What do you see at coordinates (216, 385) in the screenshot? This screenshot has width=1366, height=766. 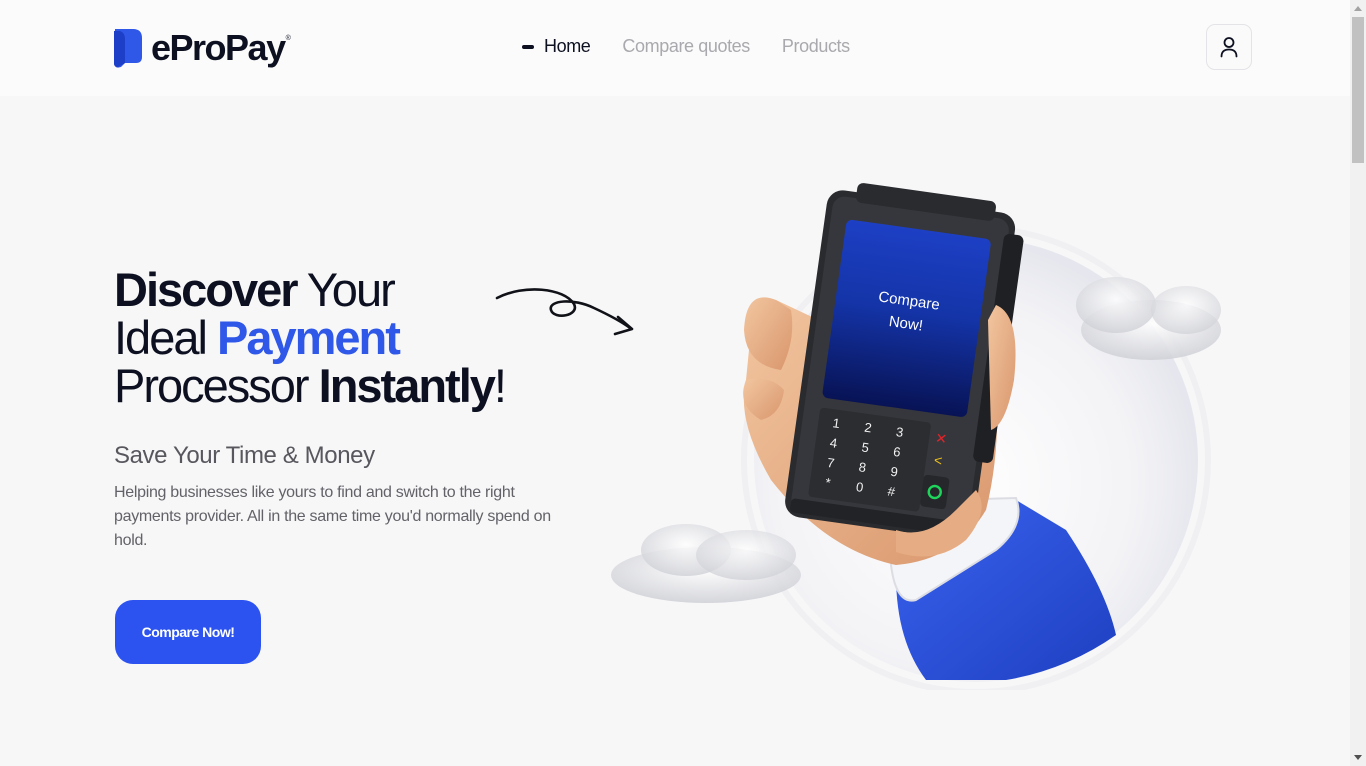 I see `hero-title-processor: Processor` at bounding box center [216, 385].